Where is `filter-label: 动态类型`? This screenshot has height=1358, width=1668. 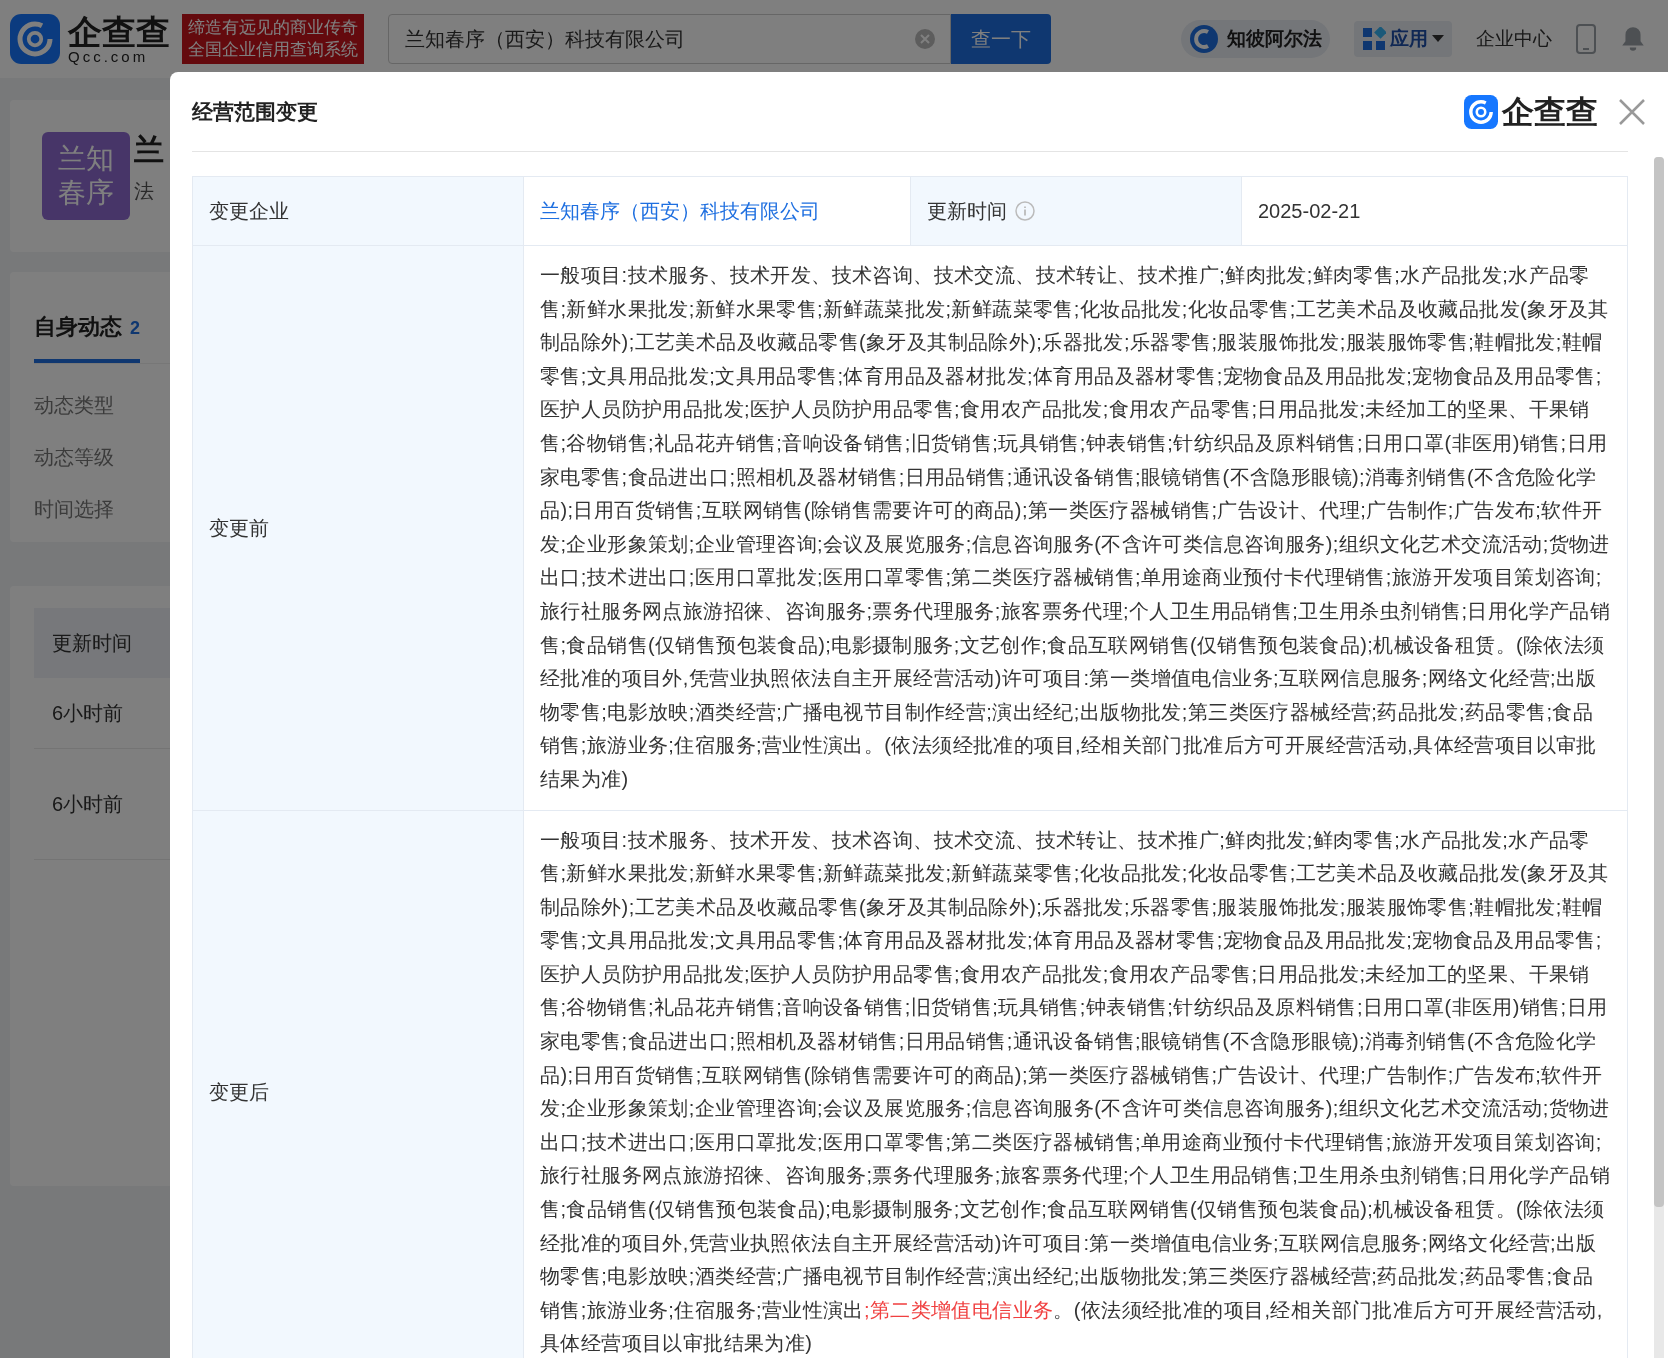
filter-label: 动态类型 is located at coordinates (74, 405).